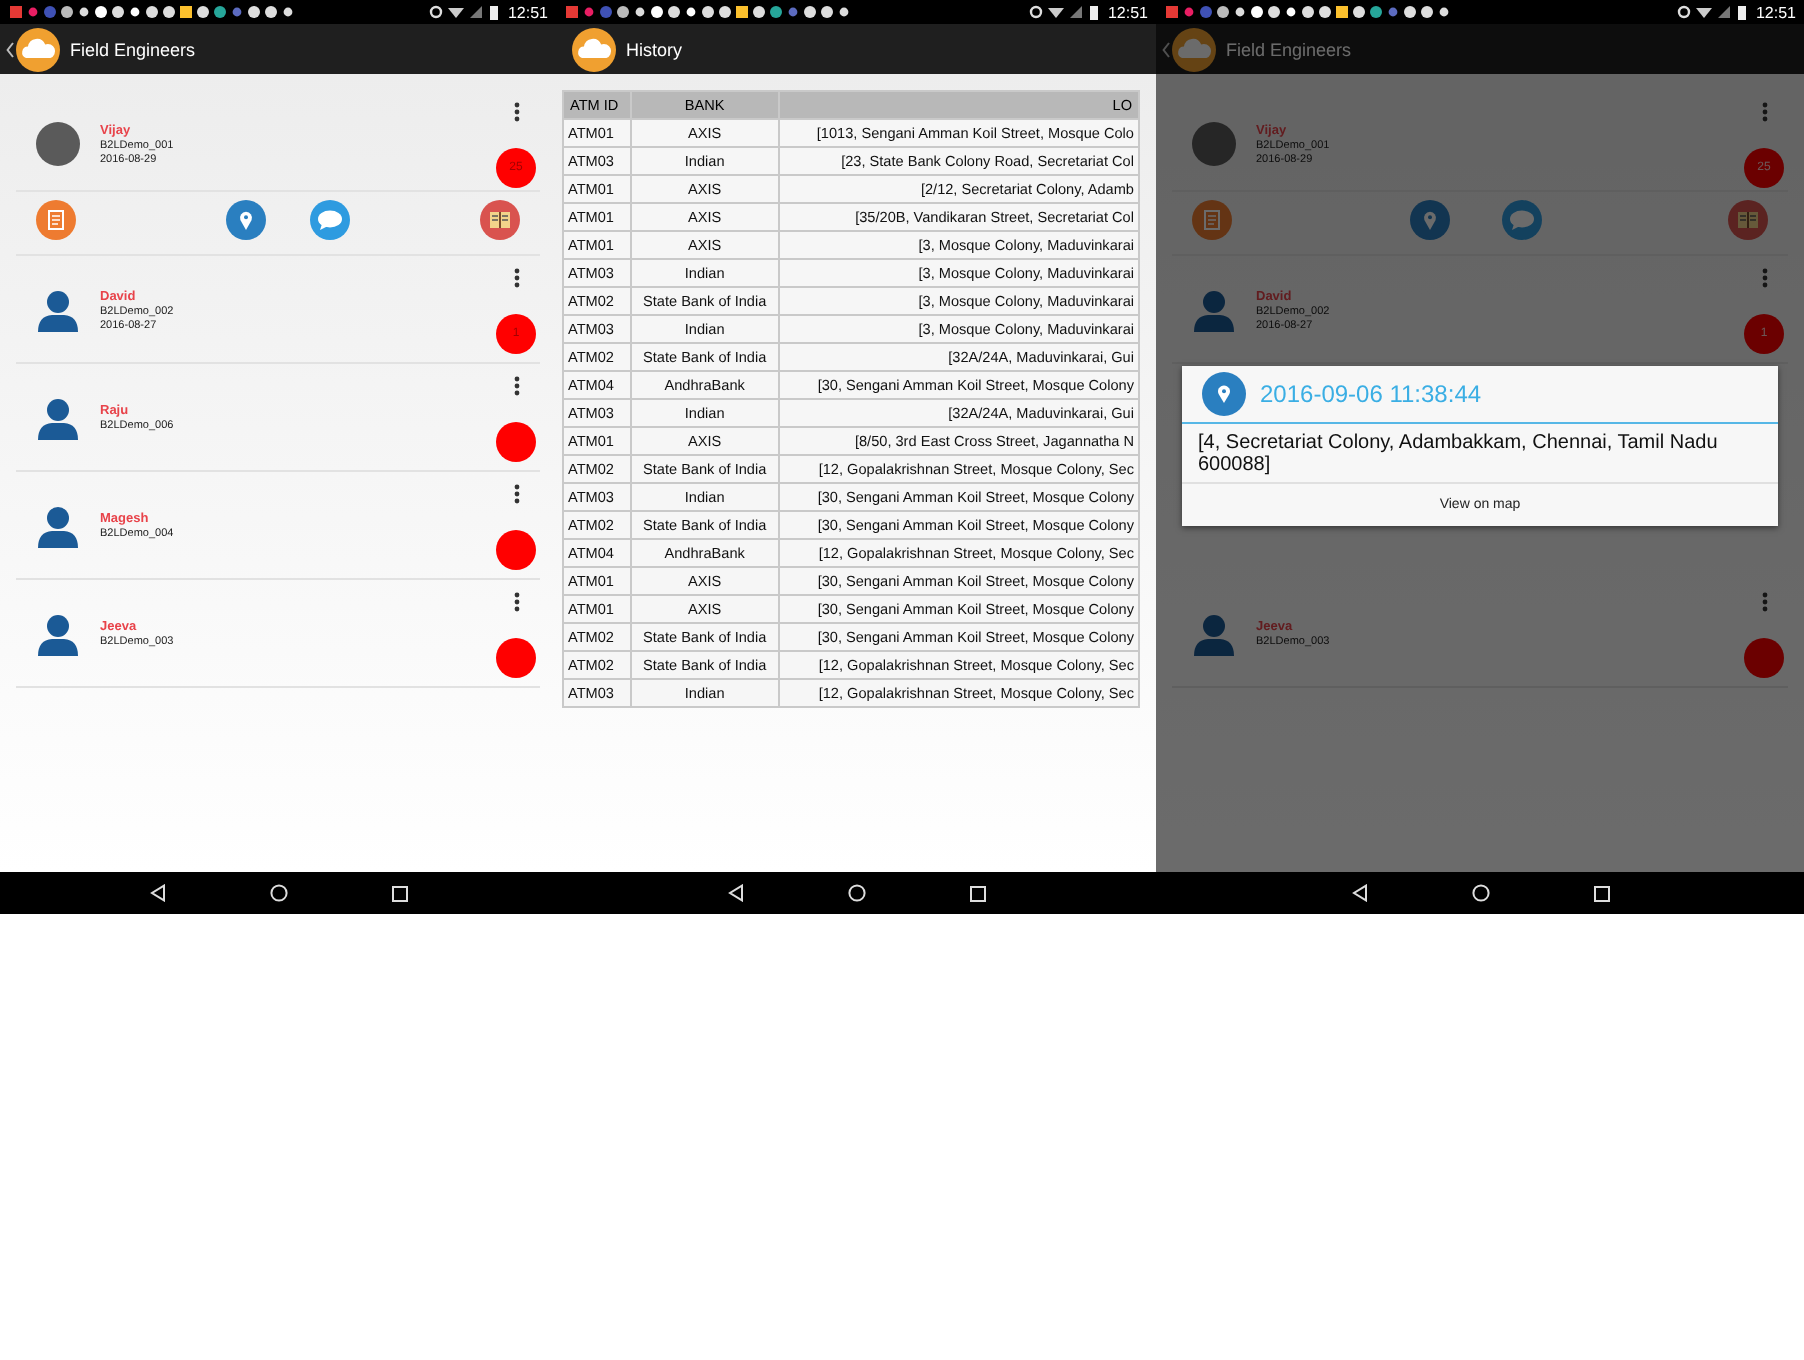 The image size is (1804, 1360). Describe the element at coordinates (10, 49) in the screenshot. I see `back-chevron-icon` at that location.